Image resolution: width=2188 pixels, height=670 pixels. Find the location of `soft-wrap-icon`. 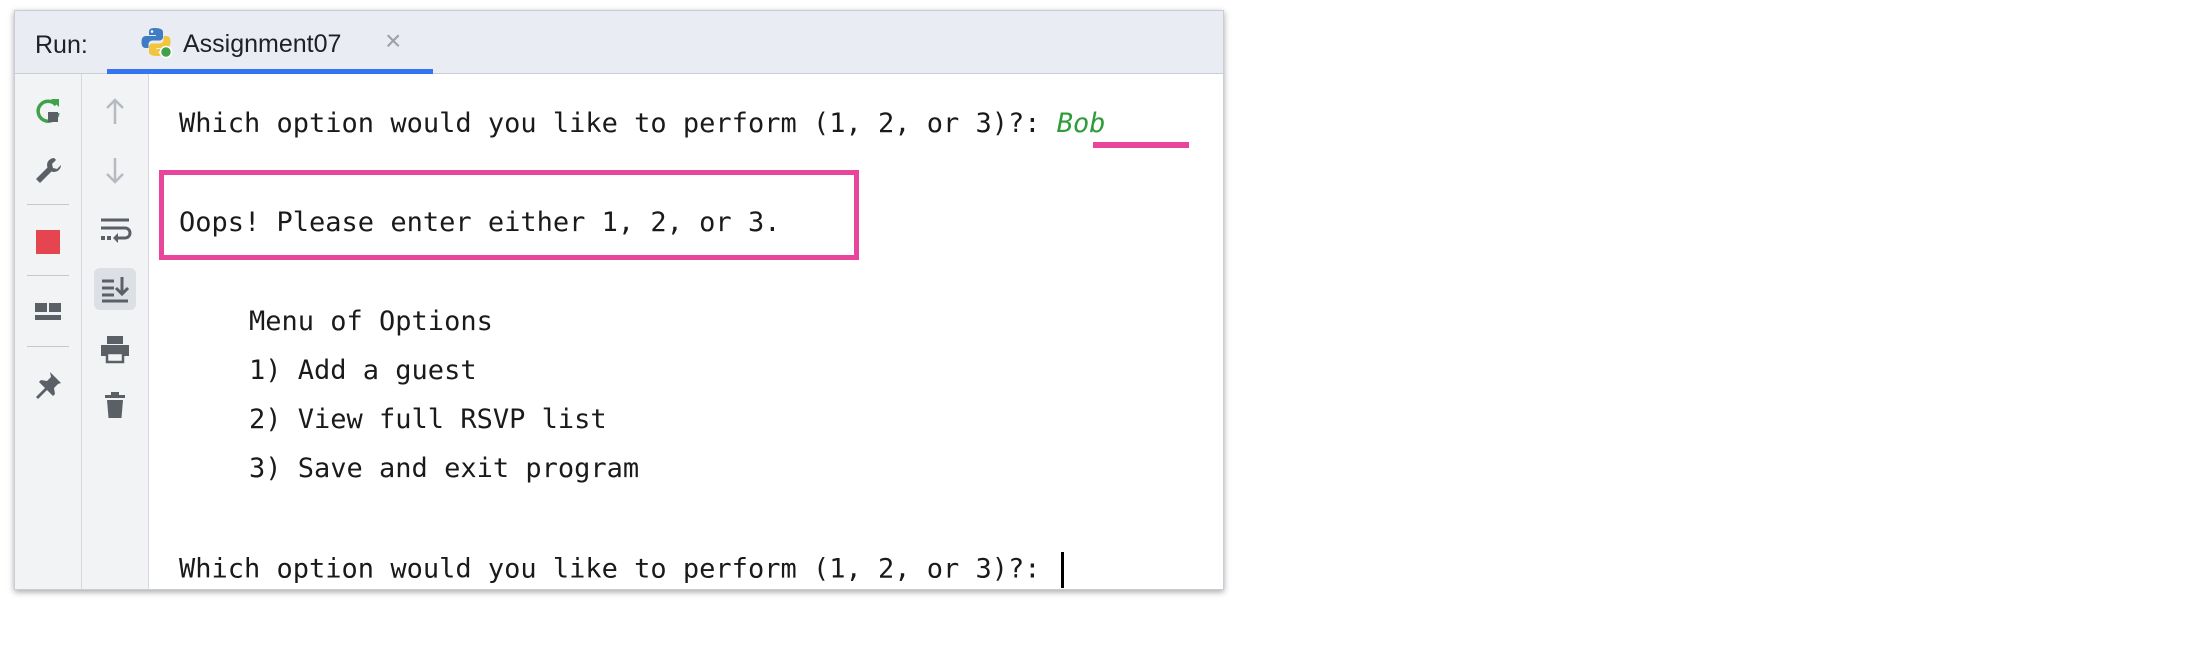

soft-wrap-icon is located at coordinates (116, 230).